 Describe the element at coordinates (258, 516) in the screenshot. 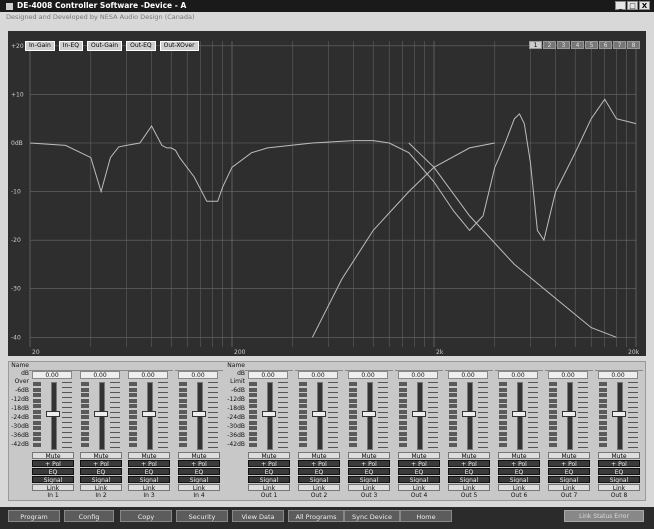

I see `nav-view-data-button: View Data` at that location.